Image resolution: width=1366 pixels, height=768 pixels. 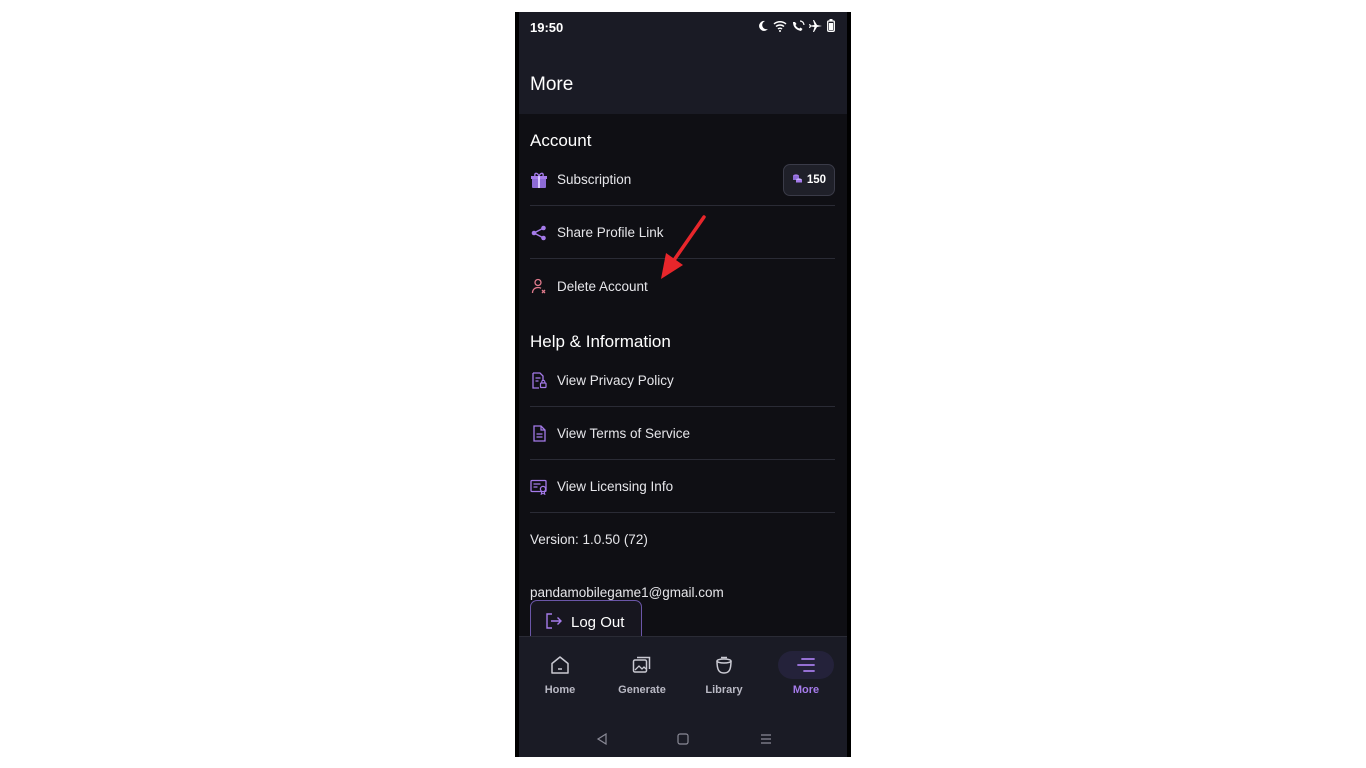 What do you see at coordinates (627, 592) in the screenshot?
I see `account-email: pandamobilegame1@gmail.com` at bounding box center [627, 592].